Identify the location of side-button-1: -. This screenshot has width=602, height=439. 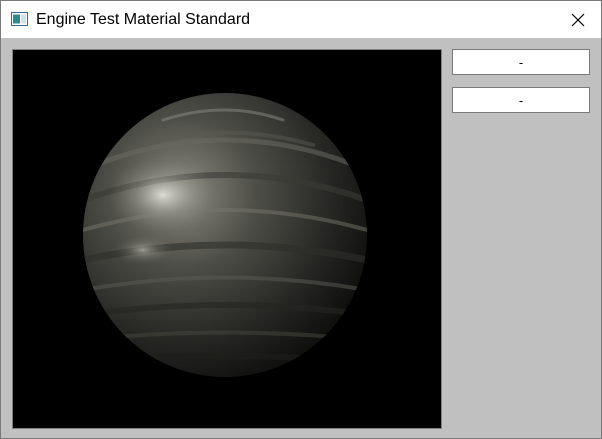
(521, 62).